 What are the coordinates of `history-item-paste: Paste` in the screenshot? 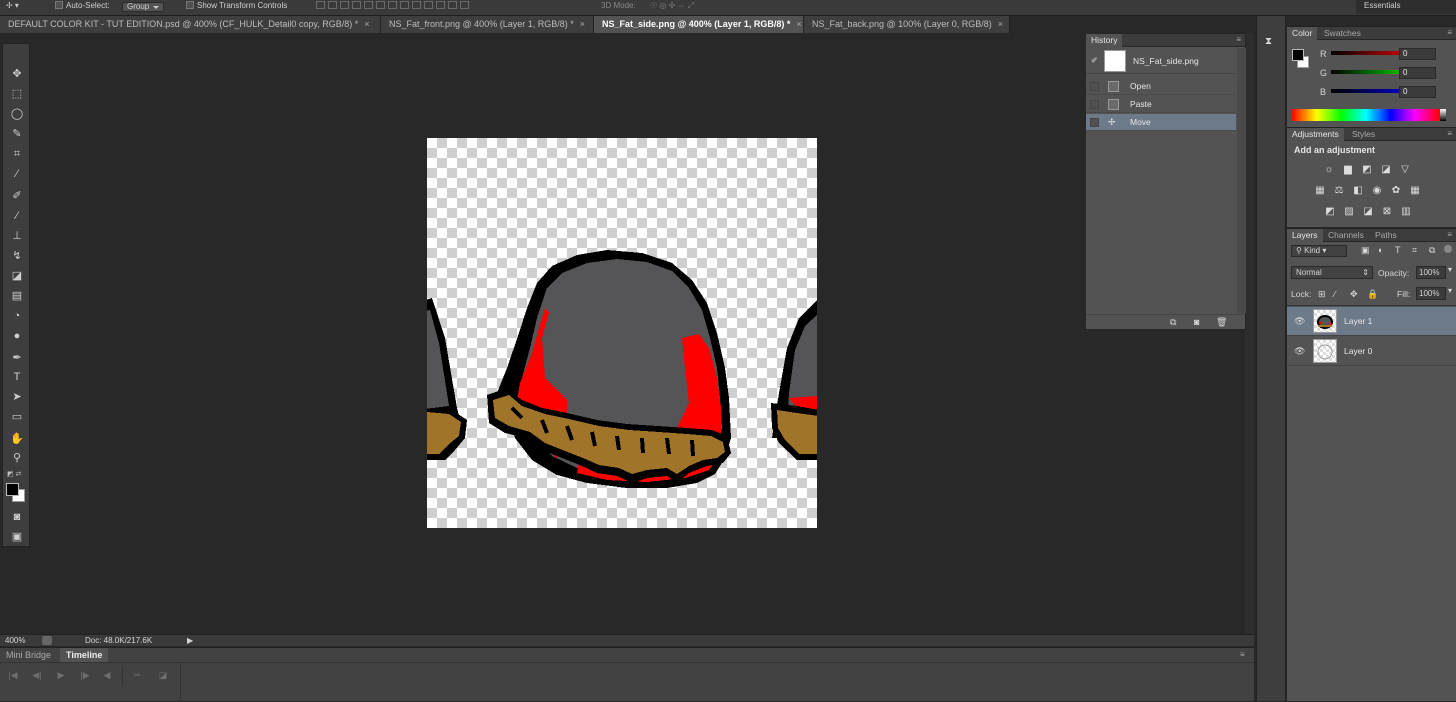 It's located at (1161, 104).